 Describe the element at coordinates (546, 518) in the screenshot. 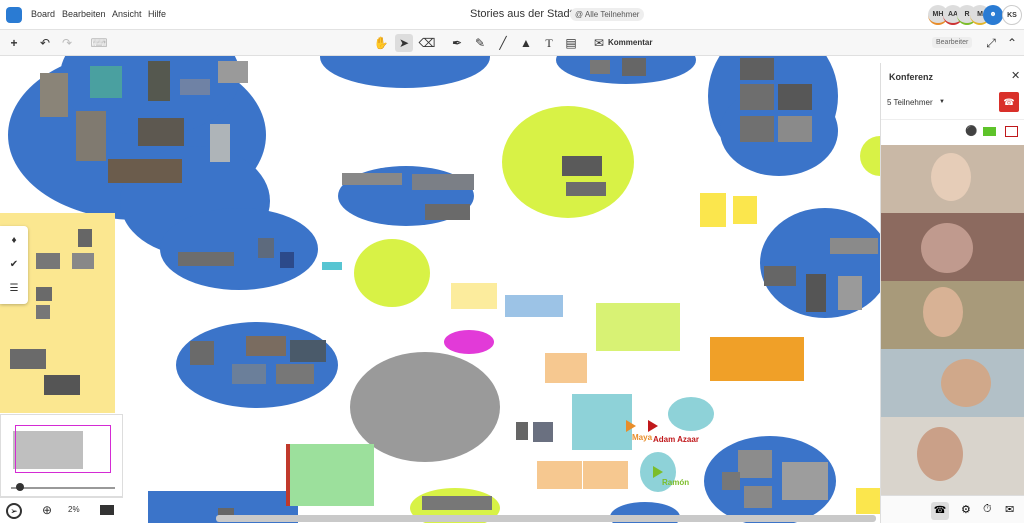

I see `horizontal-scrollbar` at that location.